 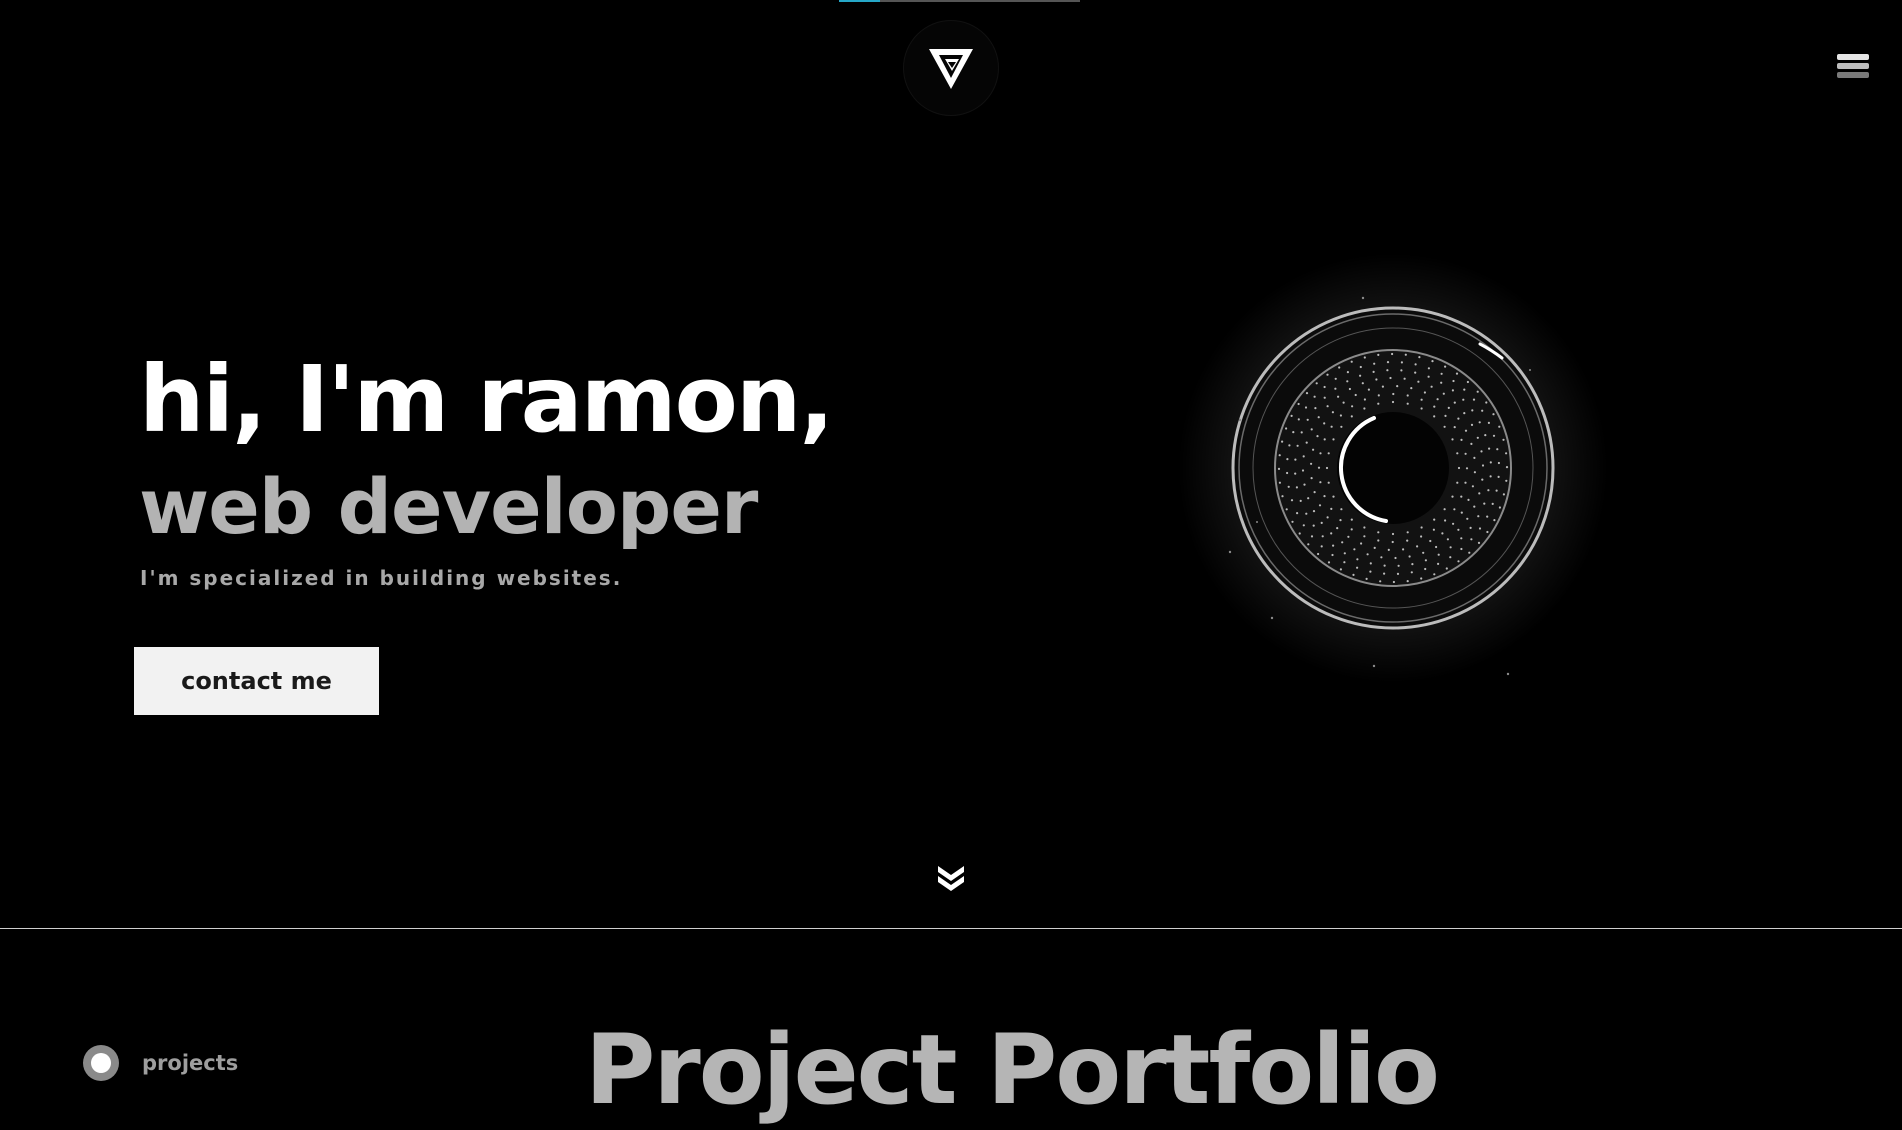 I want to click on hamburger-menu-icon, so click(x=1853, y=69).